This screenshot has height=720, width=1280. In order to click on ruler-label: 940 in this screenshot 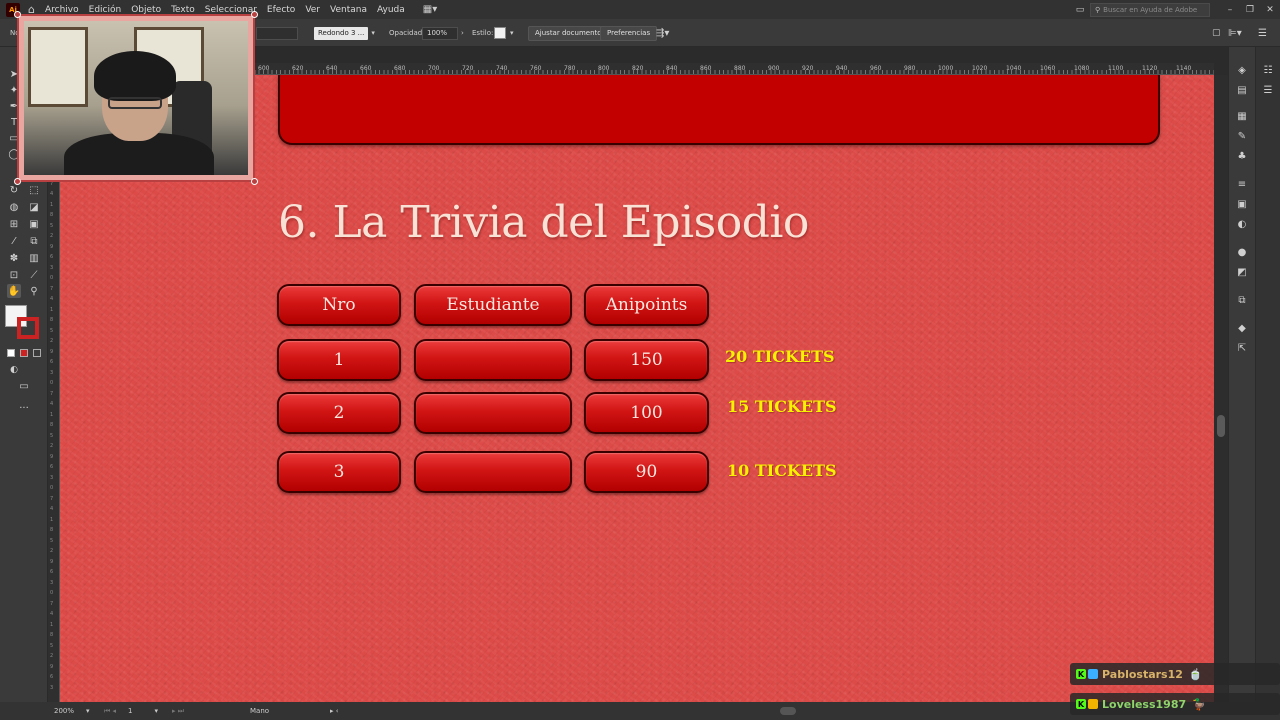, I will do `click(842, 68)`.